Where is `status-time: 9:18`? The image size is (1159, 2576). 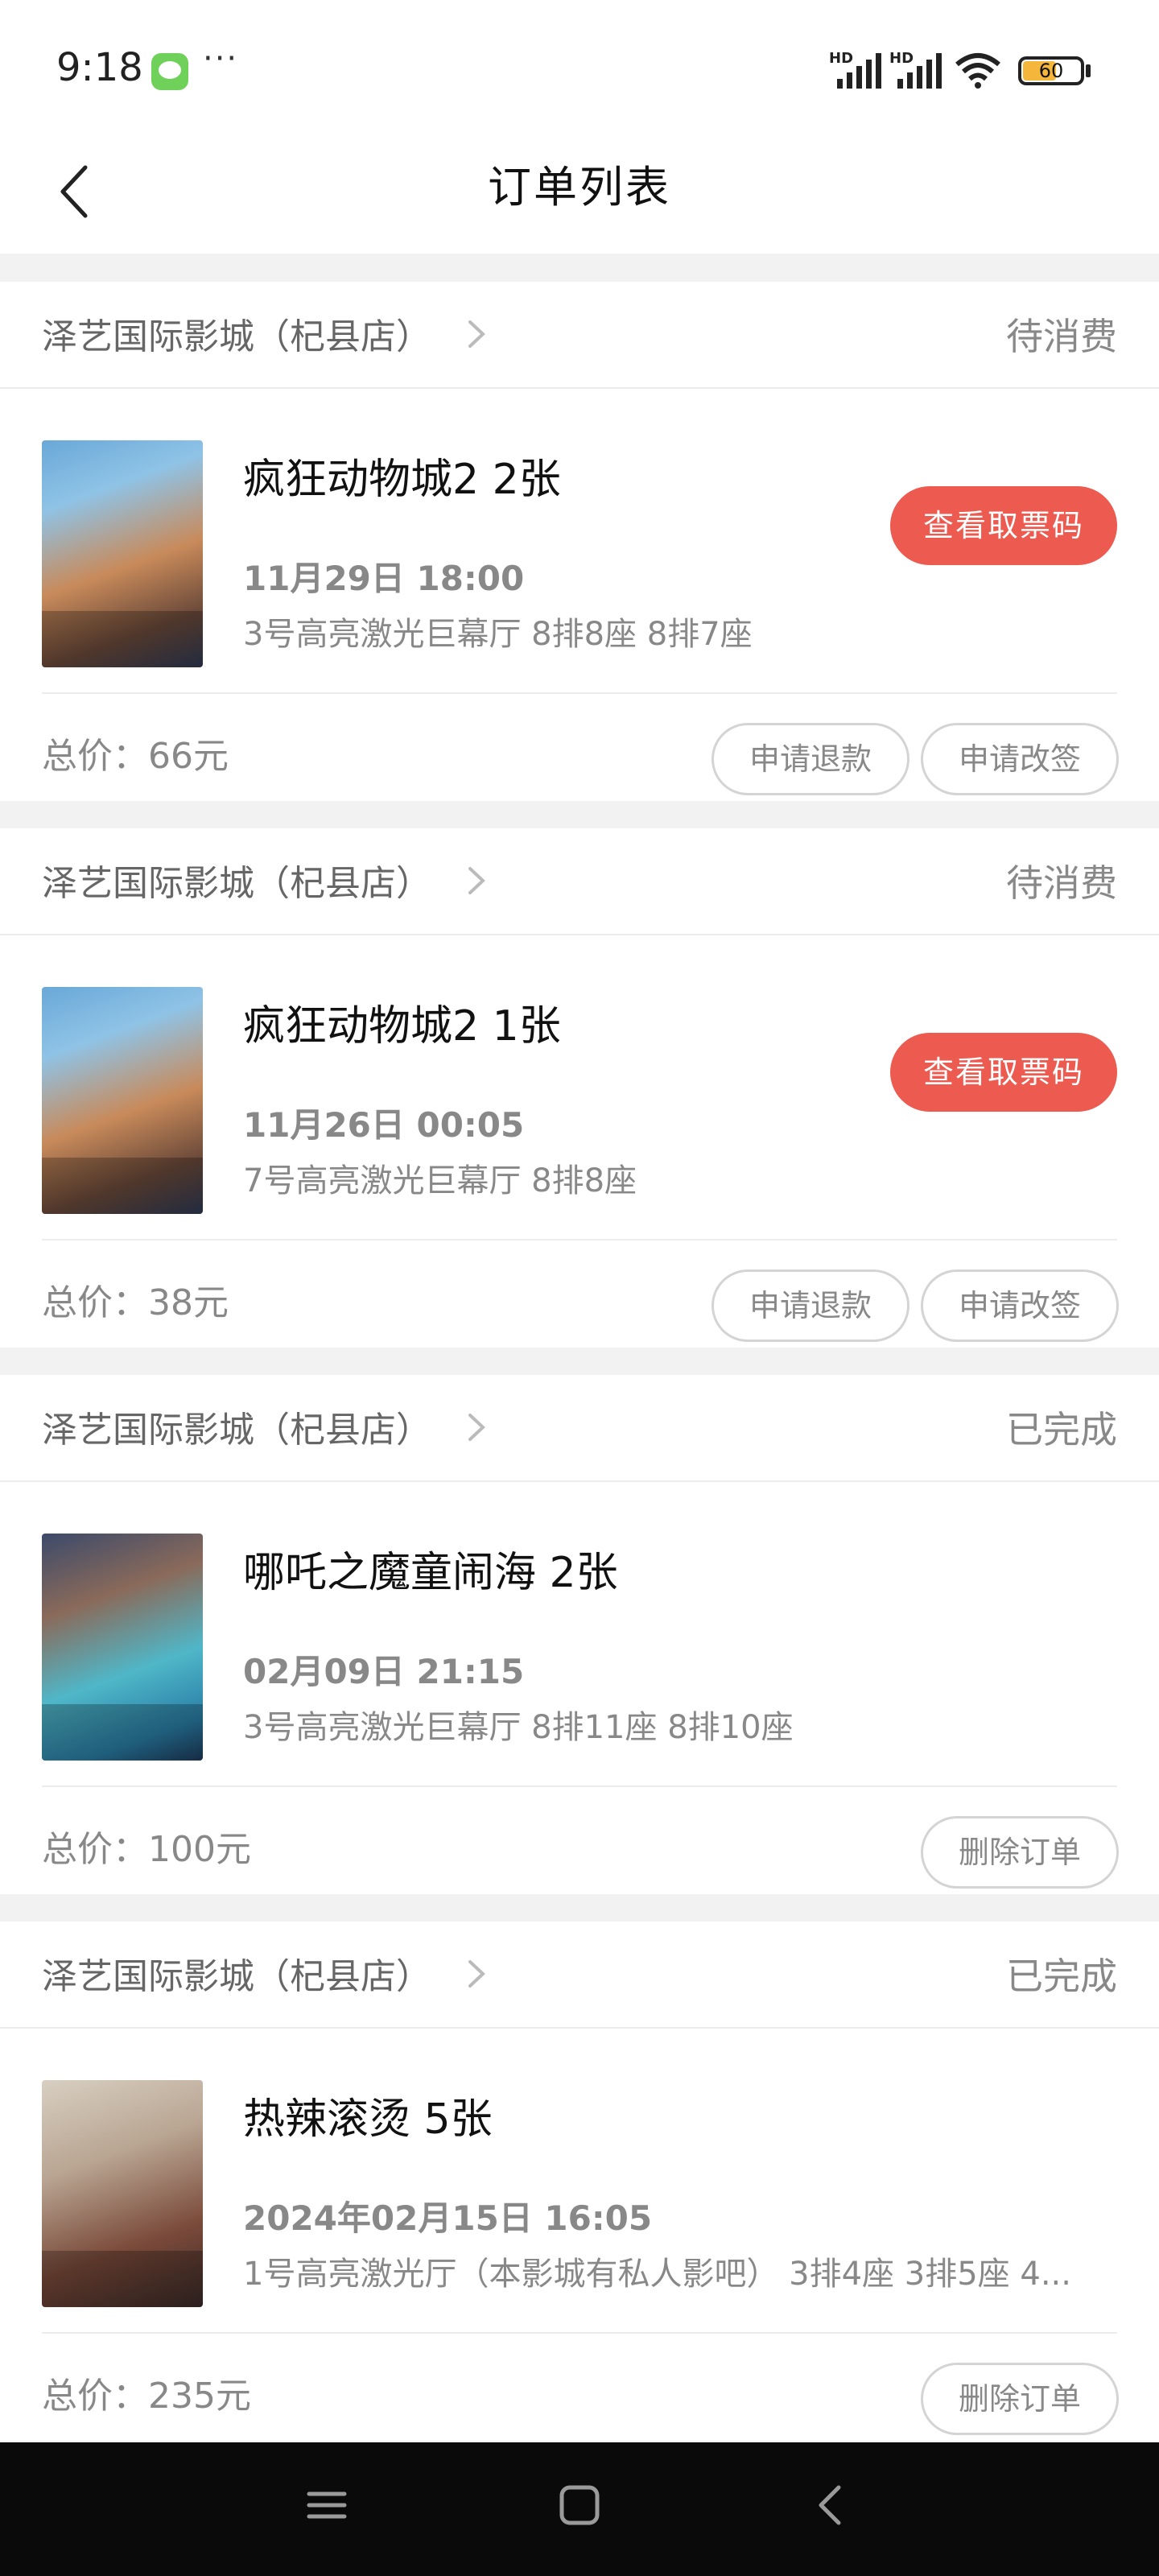 status-time: 9:18 is located at coordinates (99, 67).